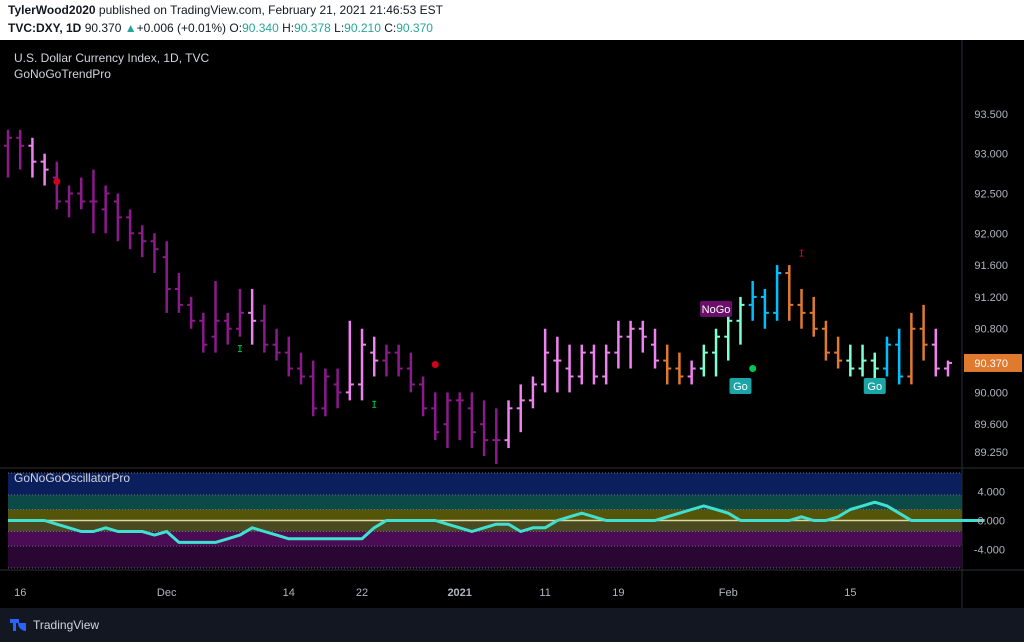 This screenshot has height=642, width=1024. Describe the element at coordinates (991, 298) in the screenshot. I see `price-axis-tick: 91.200` at that location.